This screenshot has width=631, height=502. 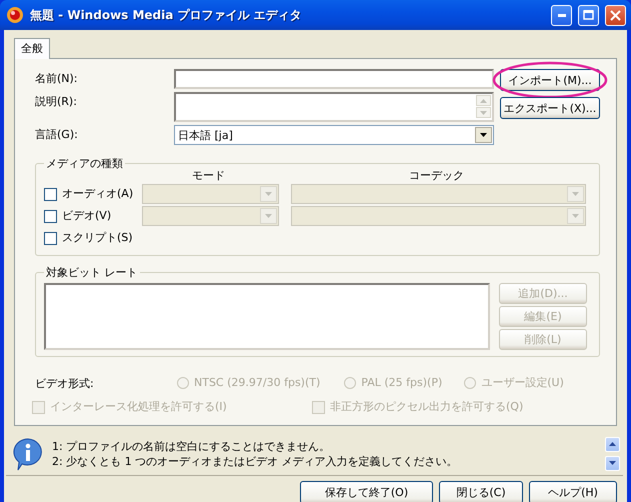 I want to click on message-text: 1: プロファイルの名前は空白にすることはできません。, so click(x=192, y=446).